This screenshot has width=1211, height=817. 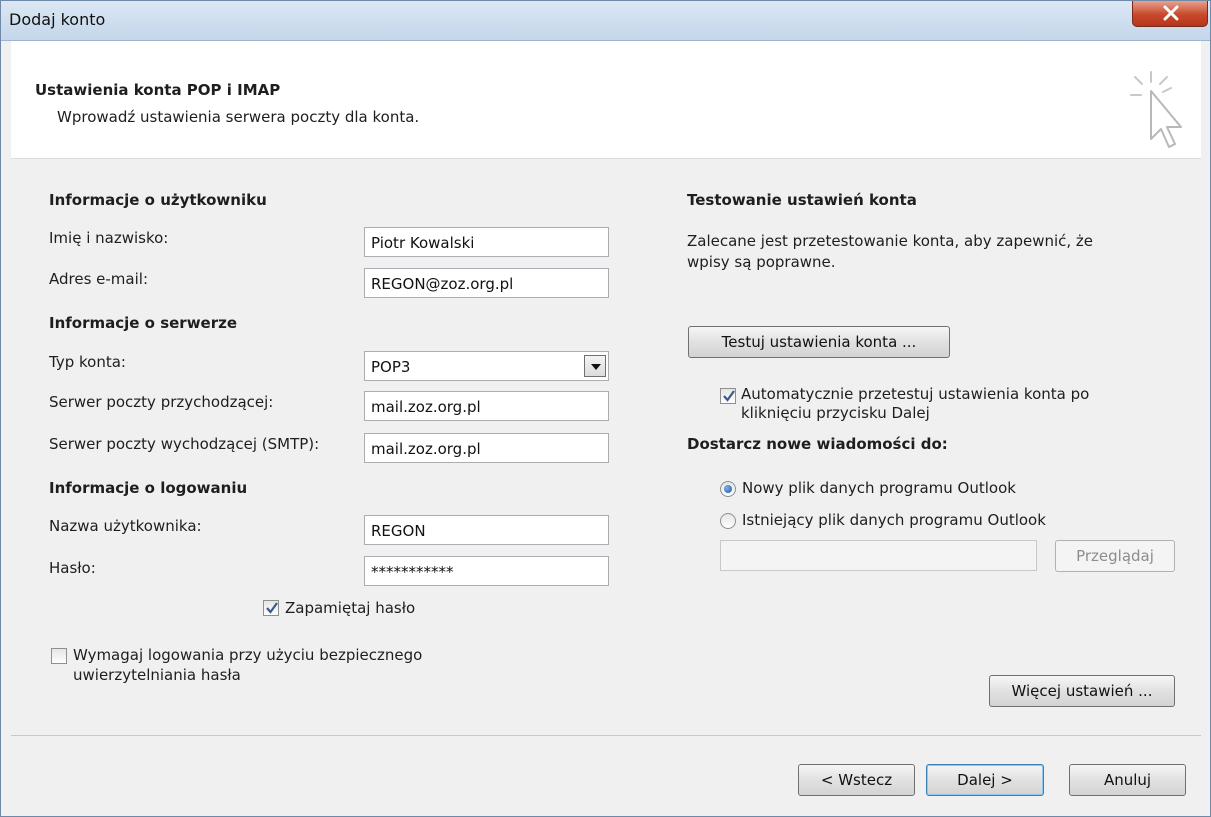 What do you see at coordinates (486, 283) in the screenshot?
I see `email-input: REGON@zoz.org.pl` at bounding box center [486, 283].